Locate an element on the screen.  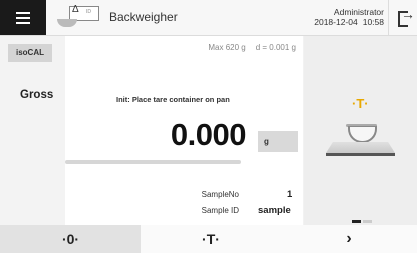
unit-button: g is located at coordinates (278, 141).